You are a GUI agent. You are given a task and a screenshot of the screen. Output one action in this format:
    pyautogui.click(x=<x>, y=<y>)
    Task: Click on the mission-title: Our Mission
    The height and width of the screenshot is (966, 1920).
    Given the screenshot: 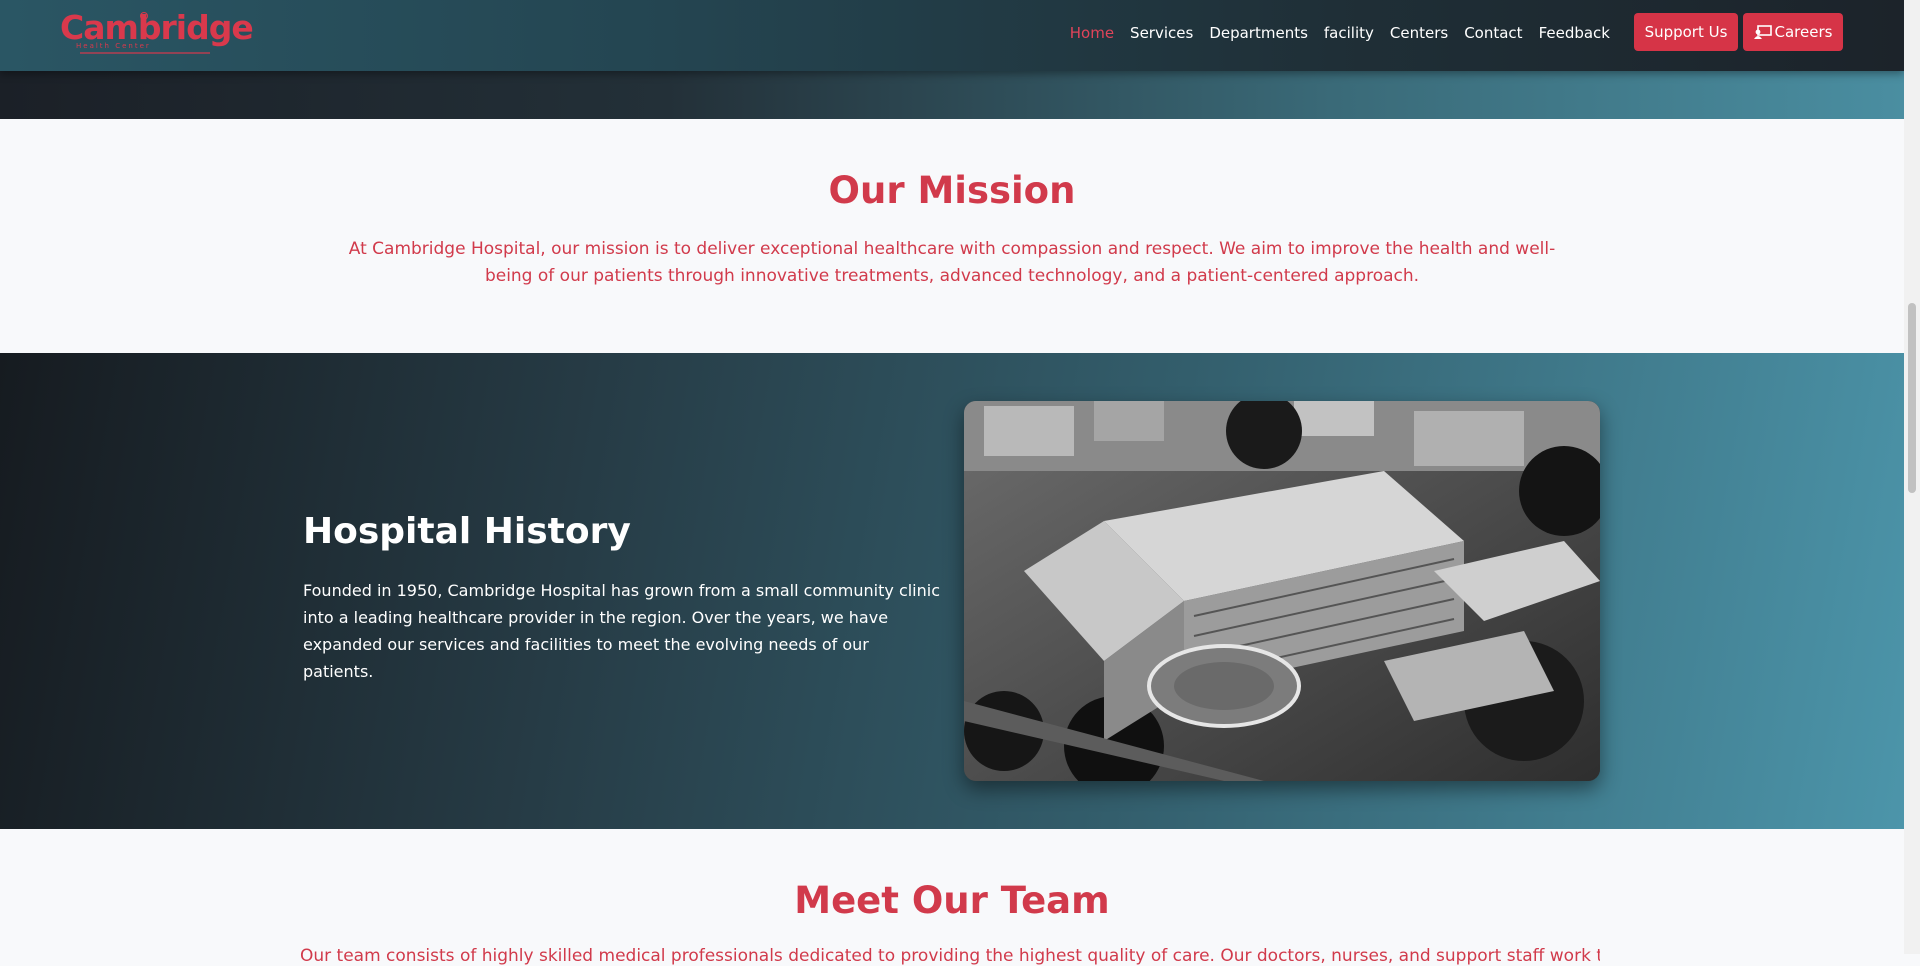 What is the action you would take?
    pyautogui.click(x=952, y=190)
    